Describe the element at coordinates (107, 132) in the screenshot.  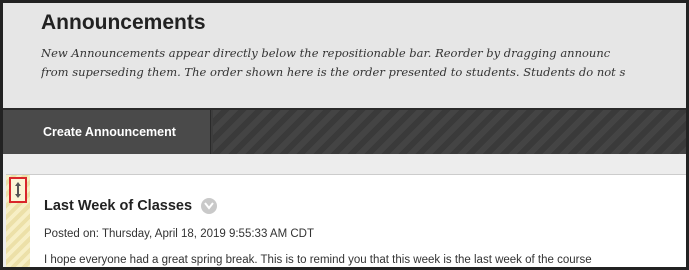
I see `create-announcement-button: Create Announcement` at that location.